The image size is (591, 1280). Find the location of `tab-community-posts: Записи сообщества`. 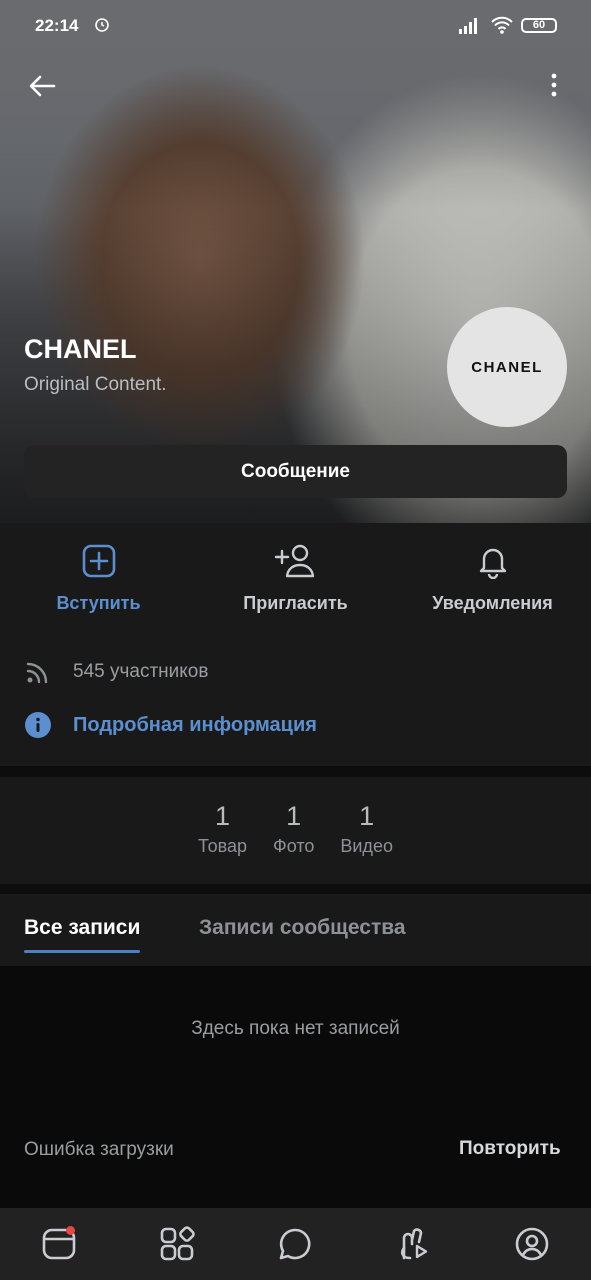

tab-community-posts: Записи сообщества is located at coordinates (302, 928).